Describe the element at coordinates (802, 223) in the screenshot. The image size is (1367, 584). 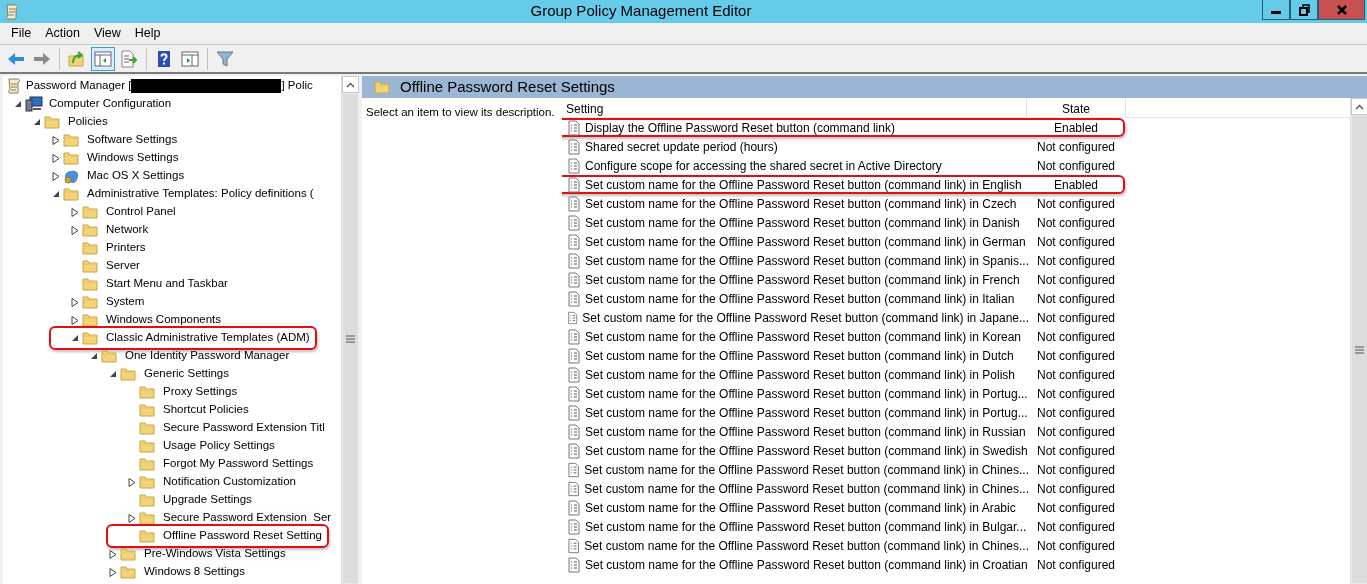
I see `setting-name: Set custom name for the Offline Password Reset button (command link) in Danish` at that location.